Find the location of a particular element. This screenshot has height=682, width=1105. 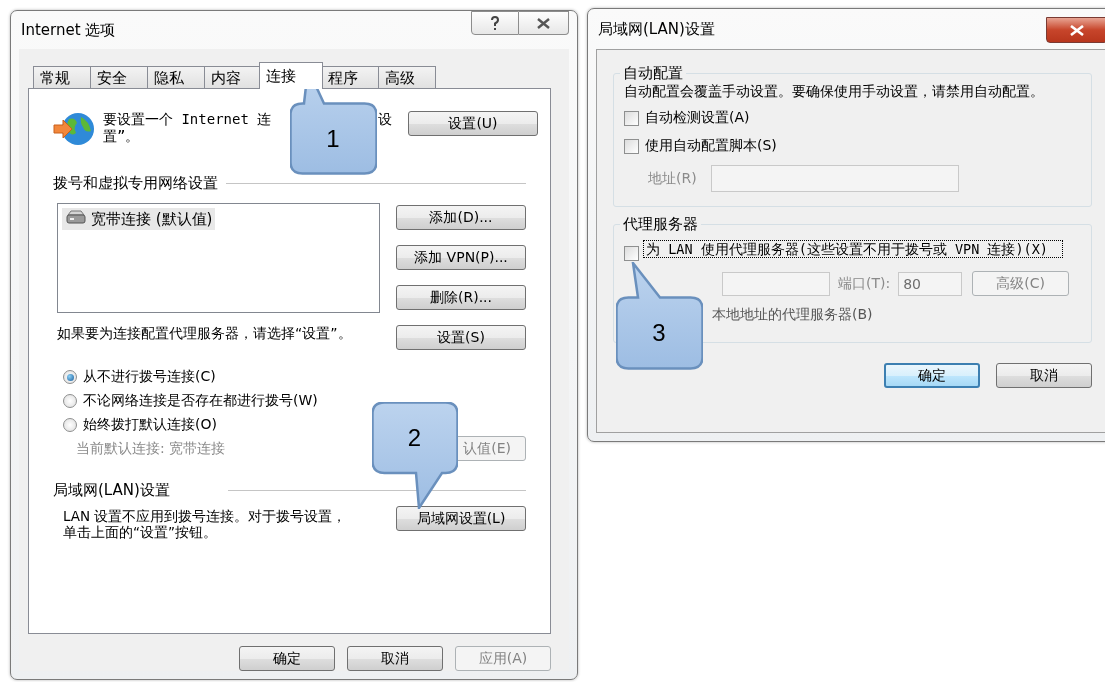

setup-description: 要设置一个 Internet 连 is located at coordinates (187, 119).